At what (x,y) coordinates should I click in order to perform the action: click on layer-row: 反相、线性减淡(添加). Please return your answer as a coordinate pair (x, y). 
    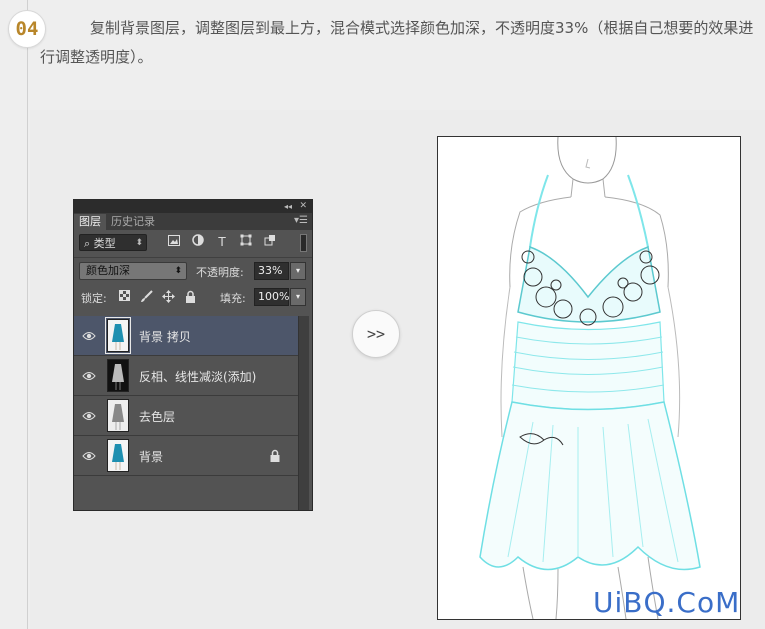
    Looking at the image, I should click on (186, 376).